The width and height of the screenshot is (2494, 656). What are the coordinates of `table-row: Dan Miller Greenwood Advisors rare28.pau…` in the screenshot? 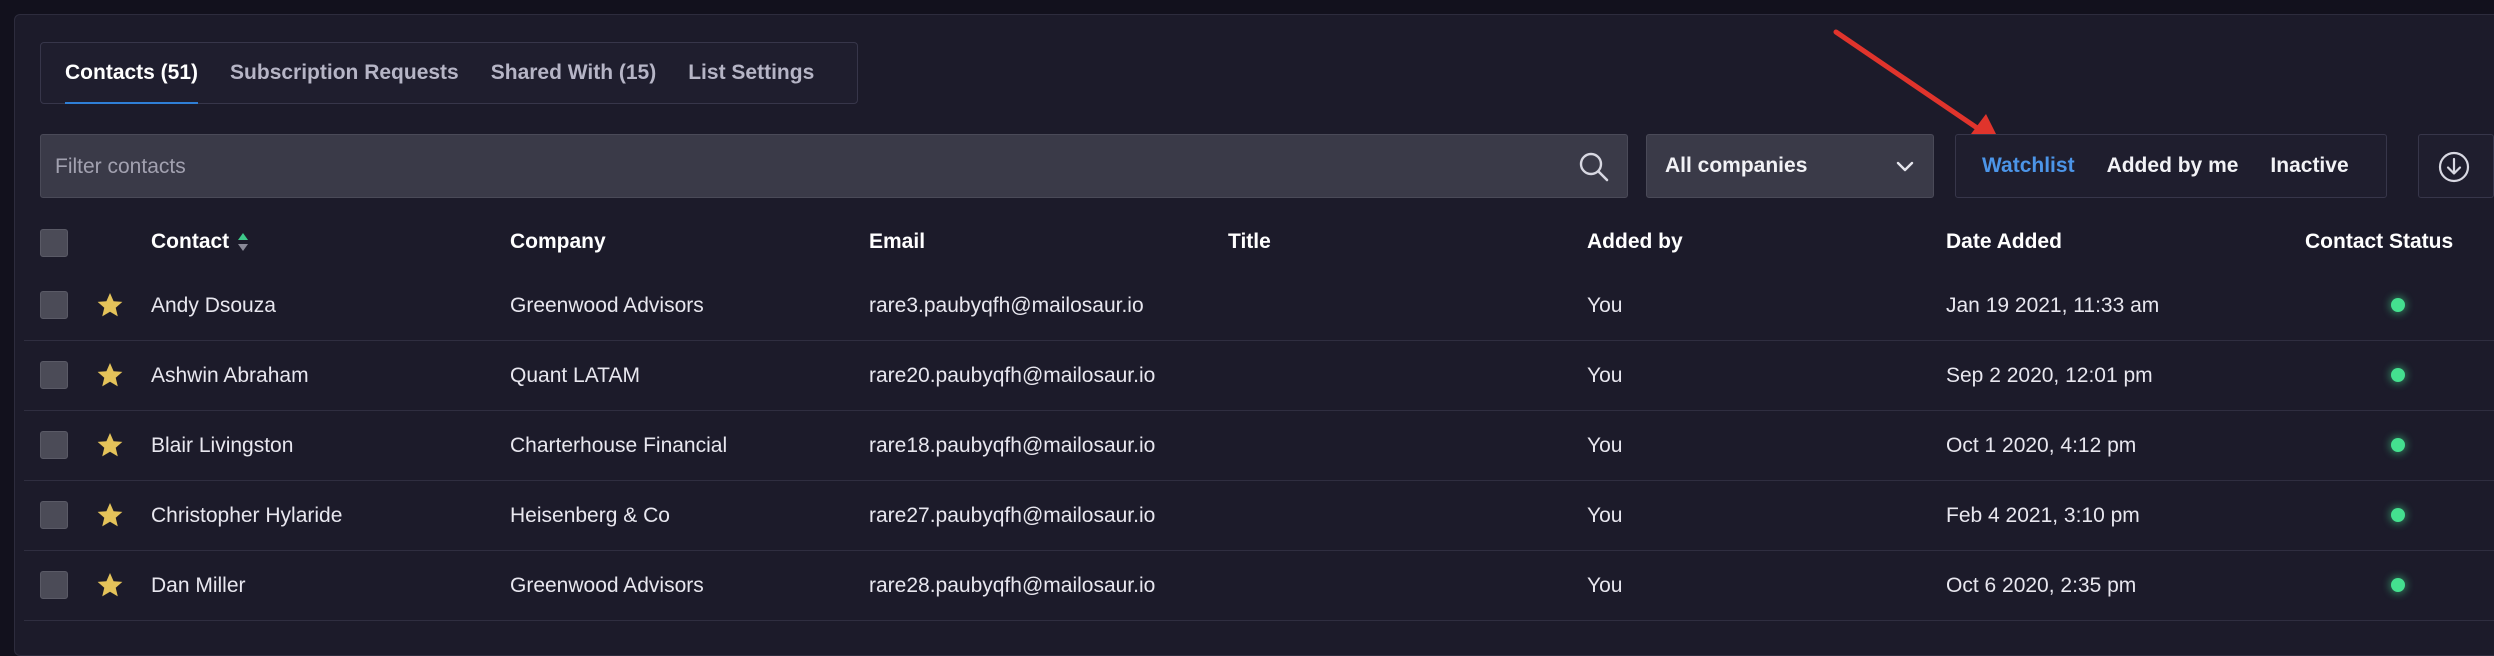 It's located at (1259, 585).